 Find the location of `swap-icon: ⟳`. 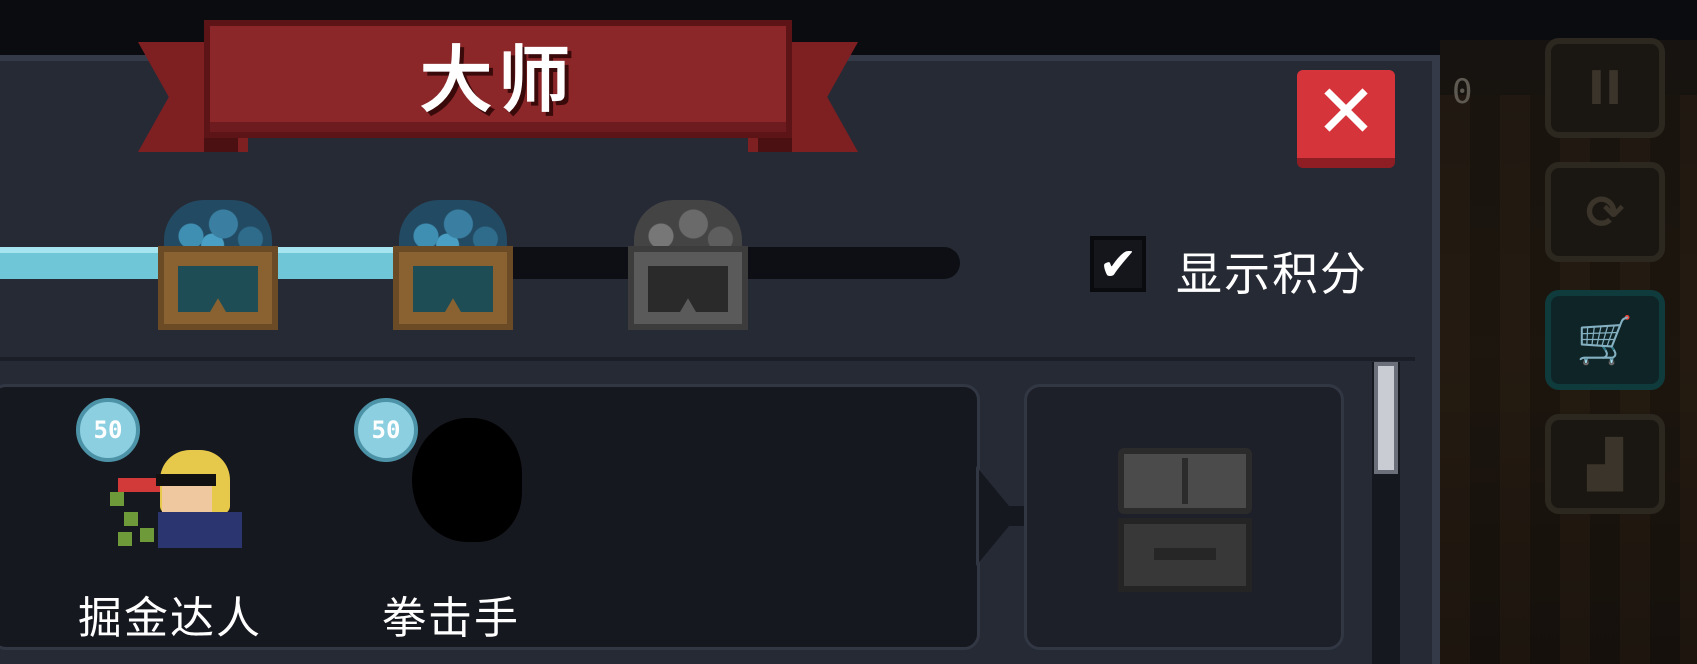

swap-icon: ⟳ is located at coordinates (1605, 212).